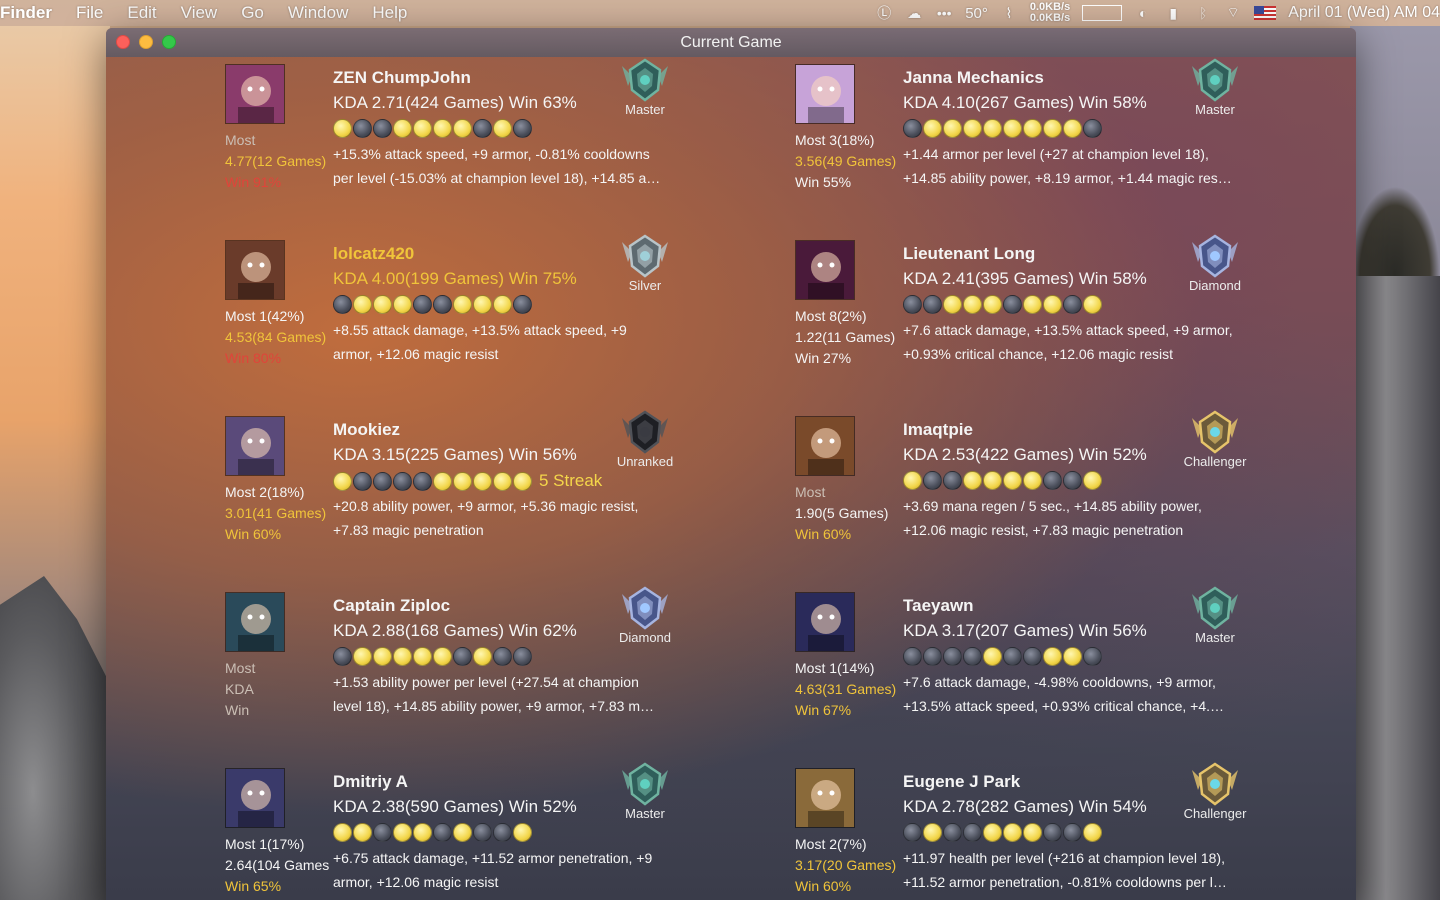 Image resolution: width=1440 pixels, height=900 pixels. What do you see at coordinates (1025, 102) in the screenshot?
I see `kda-summary: KDA 4.10(267 Games) Win 58%` at bounding box center [1025, 102].